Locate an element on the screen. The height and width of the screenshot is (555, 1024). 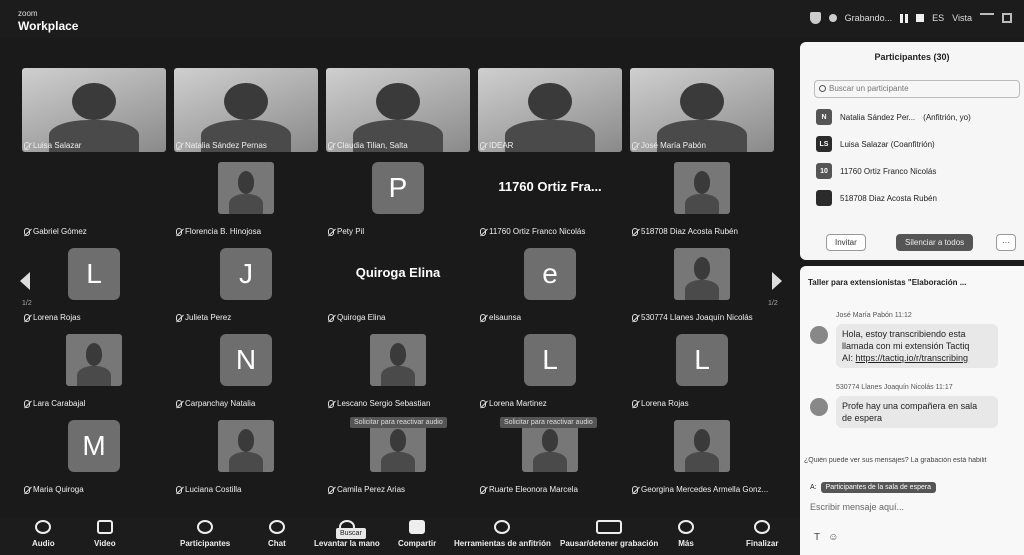
more-options-icon: ··· is located at coordinates (1006, 242).